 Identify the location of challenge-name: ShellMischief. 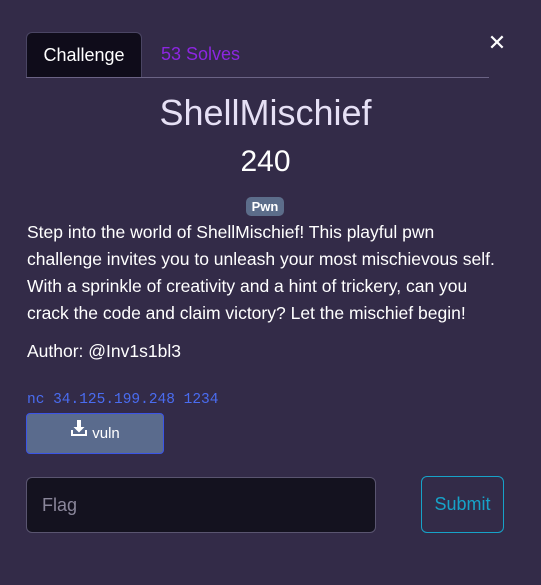
(265, 112).